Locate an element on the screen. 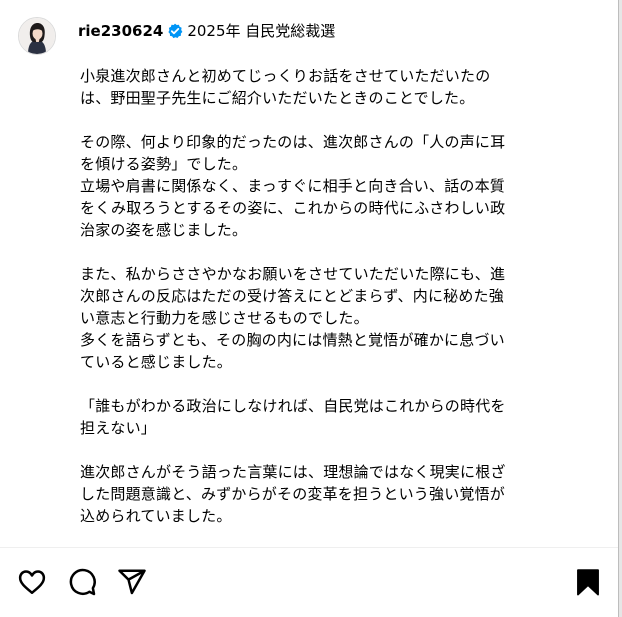  caption-headline: 2025年 自民党総裁選 is located at coordinates (261, 31).